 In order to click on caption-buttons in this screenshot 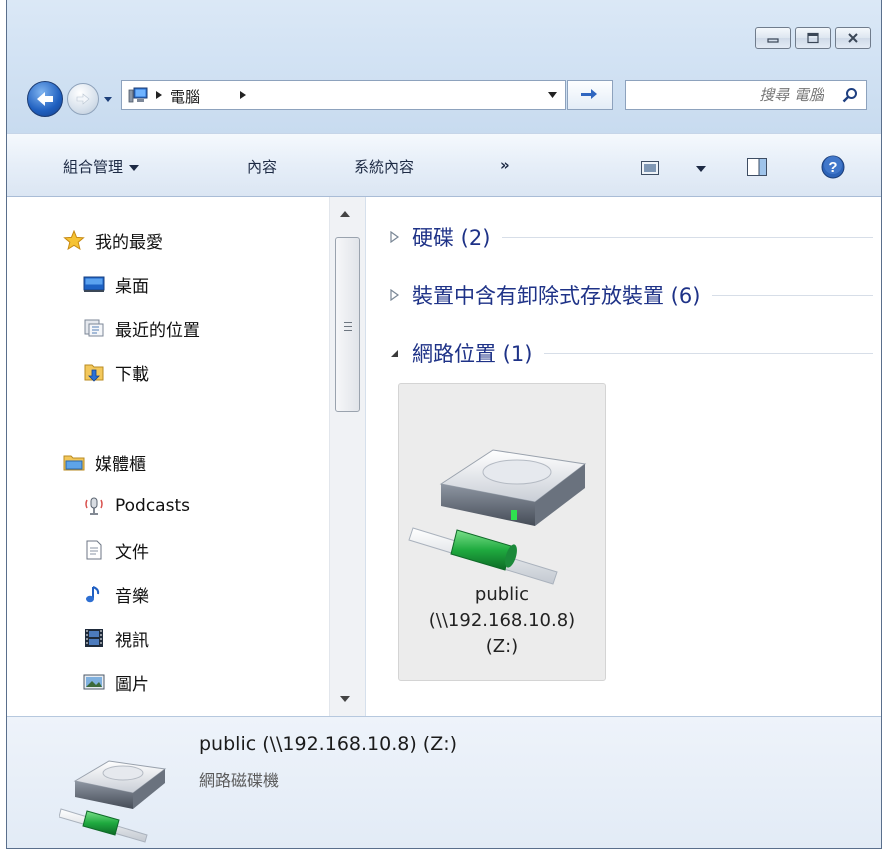, I will do `click(813, 38)`.